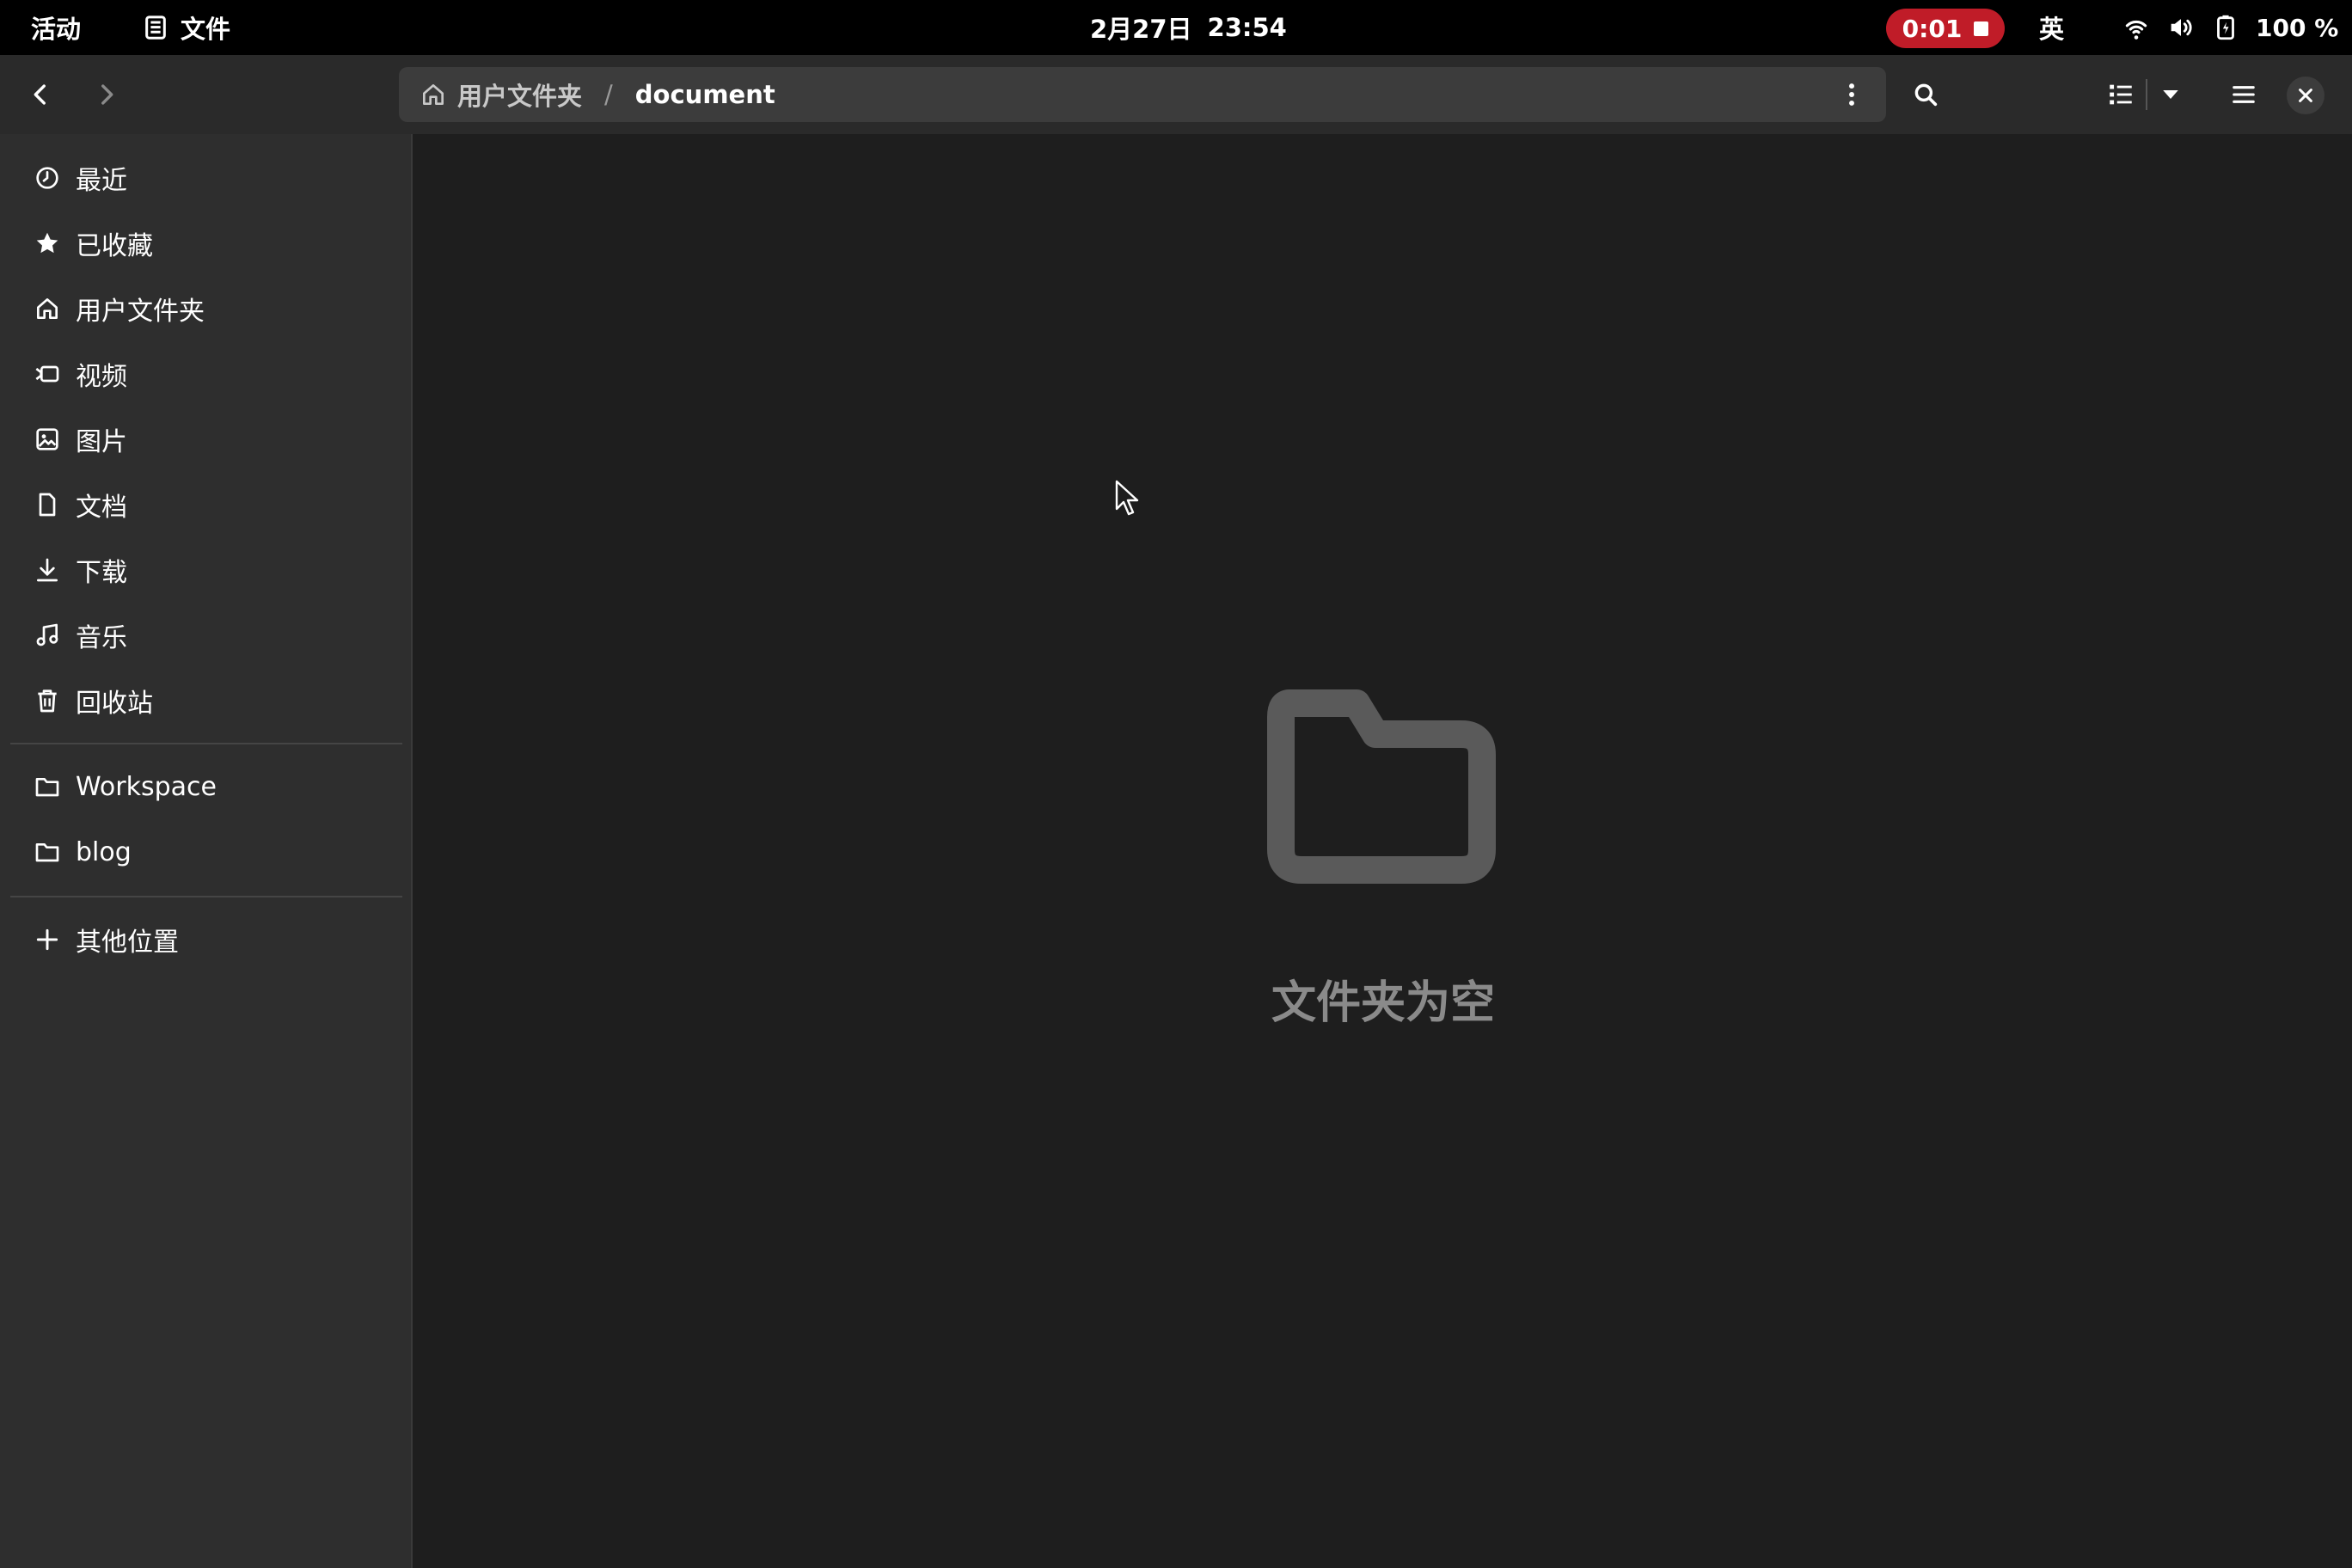 This screenshot has width=2352, height=1568. What do you see at coordinates (47, 374) in the screenshot?
I see `video-icon` at bounding box center [47, 374].